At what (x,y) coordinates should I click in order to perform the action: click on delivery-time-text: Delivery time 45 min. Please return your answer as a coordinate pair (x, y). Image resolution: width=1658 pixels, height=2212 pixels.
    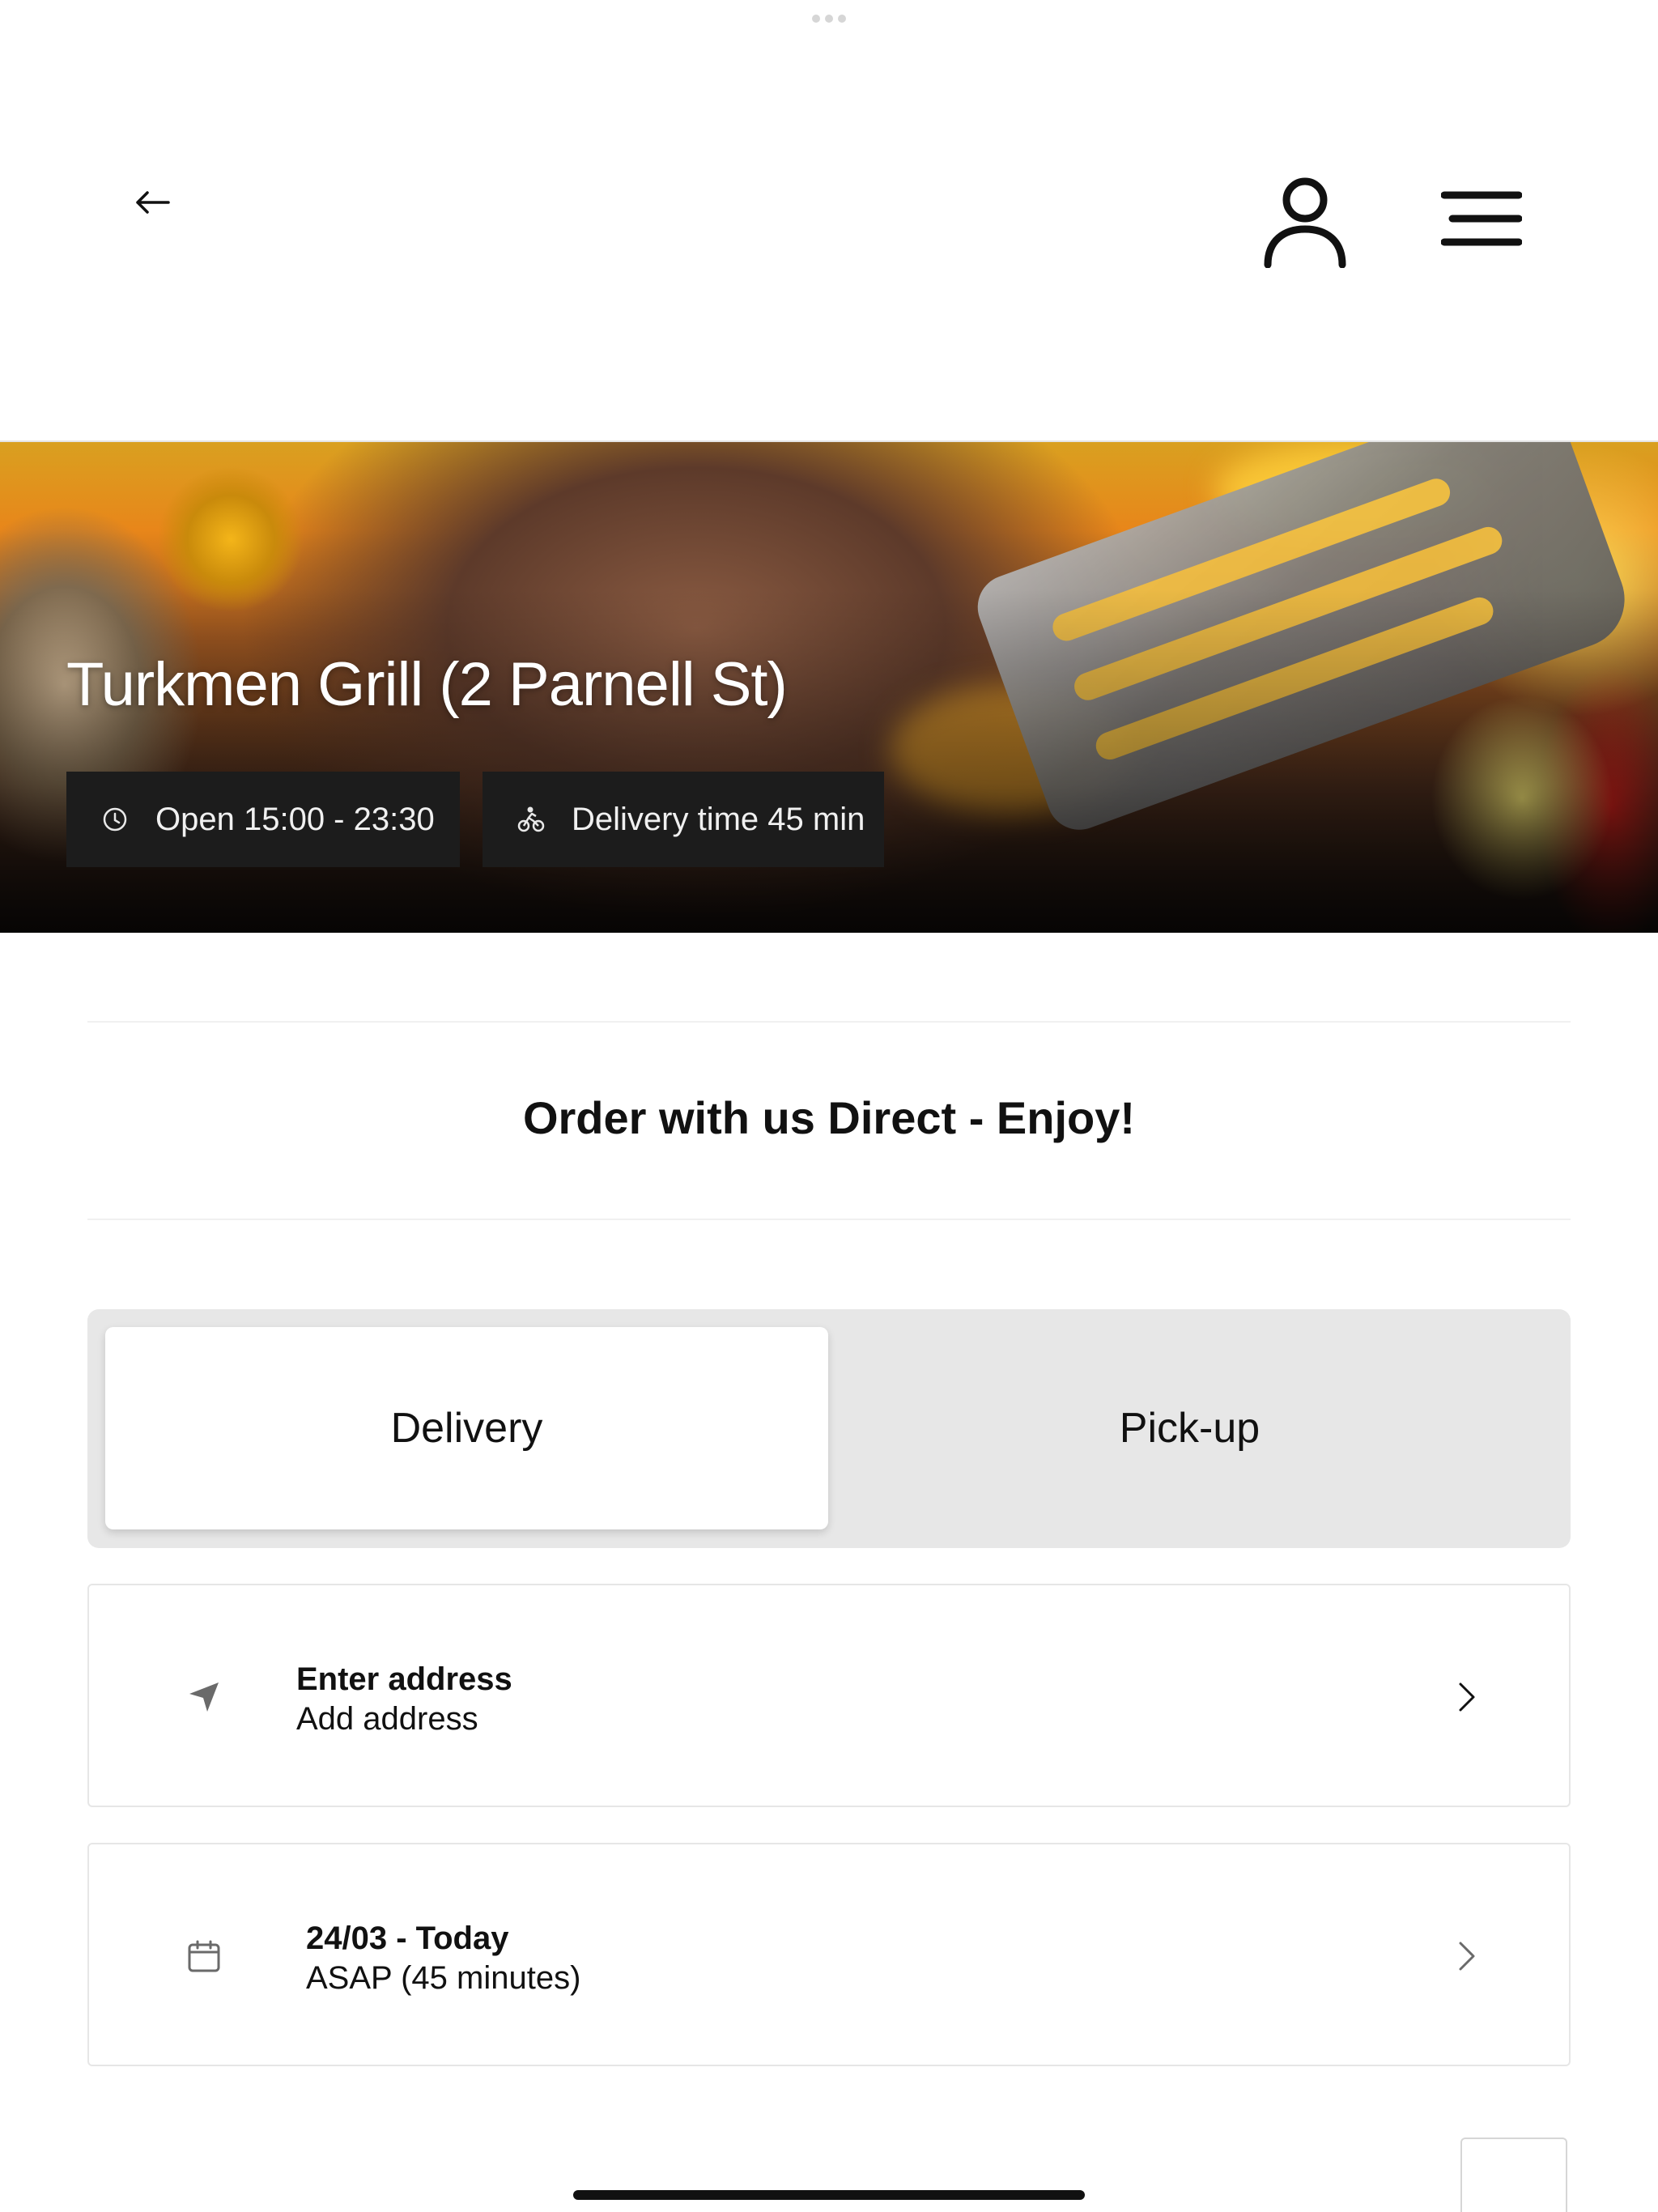
    Looking at the image, I should click on (718, 819).